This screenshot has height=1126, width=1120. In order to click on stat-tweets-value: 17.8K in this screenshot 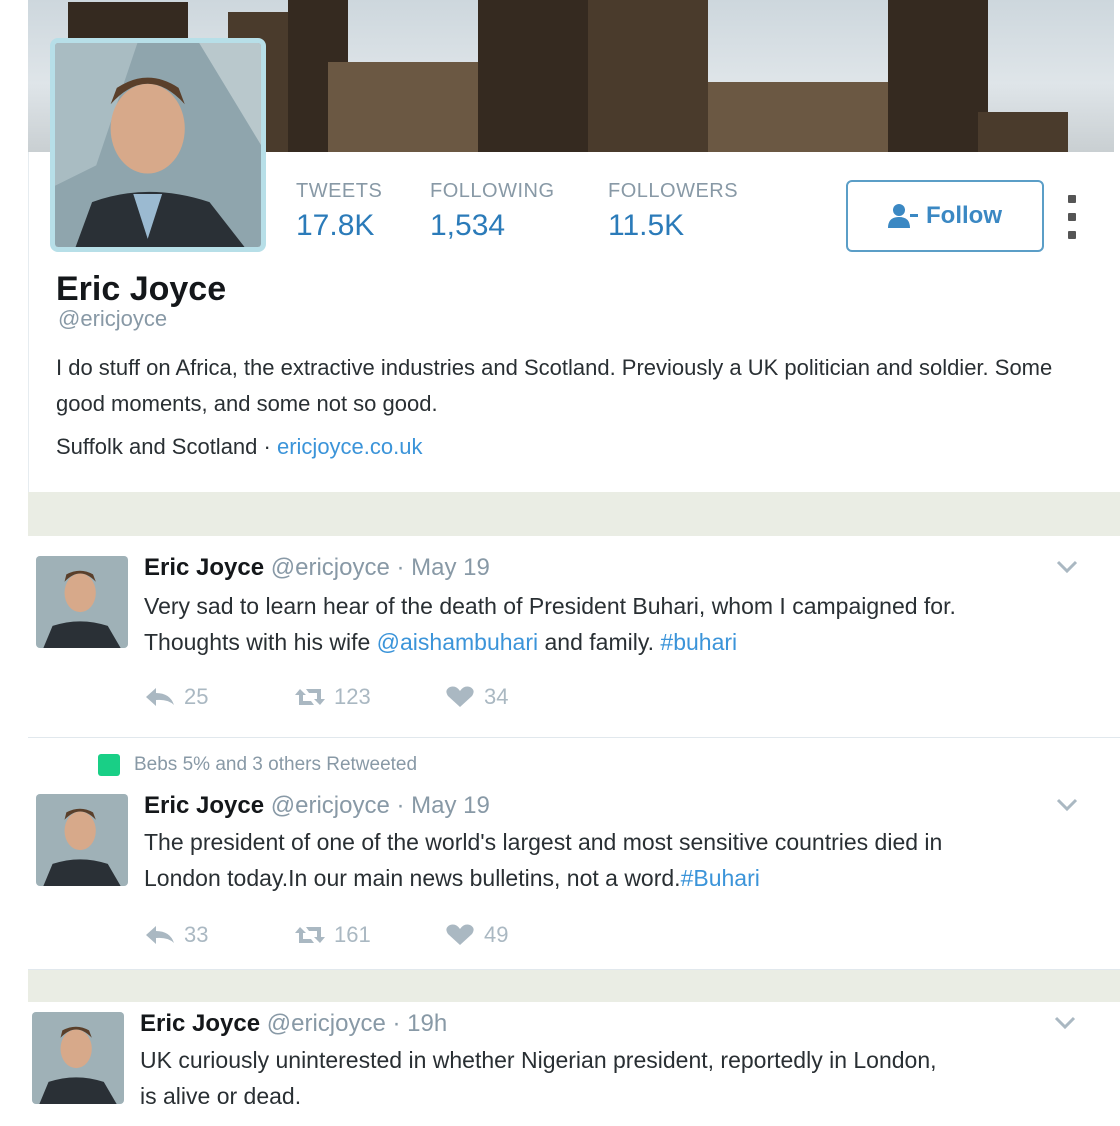, I will do `click(335, 225)`.